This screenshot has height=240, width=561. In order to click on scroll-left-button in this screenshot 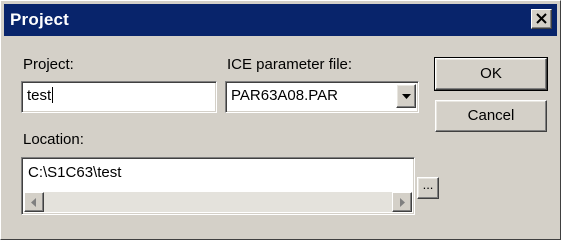, I will do `click(34, 202)`.